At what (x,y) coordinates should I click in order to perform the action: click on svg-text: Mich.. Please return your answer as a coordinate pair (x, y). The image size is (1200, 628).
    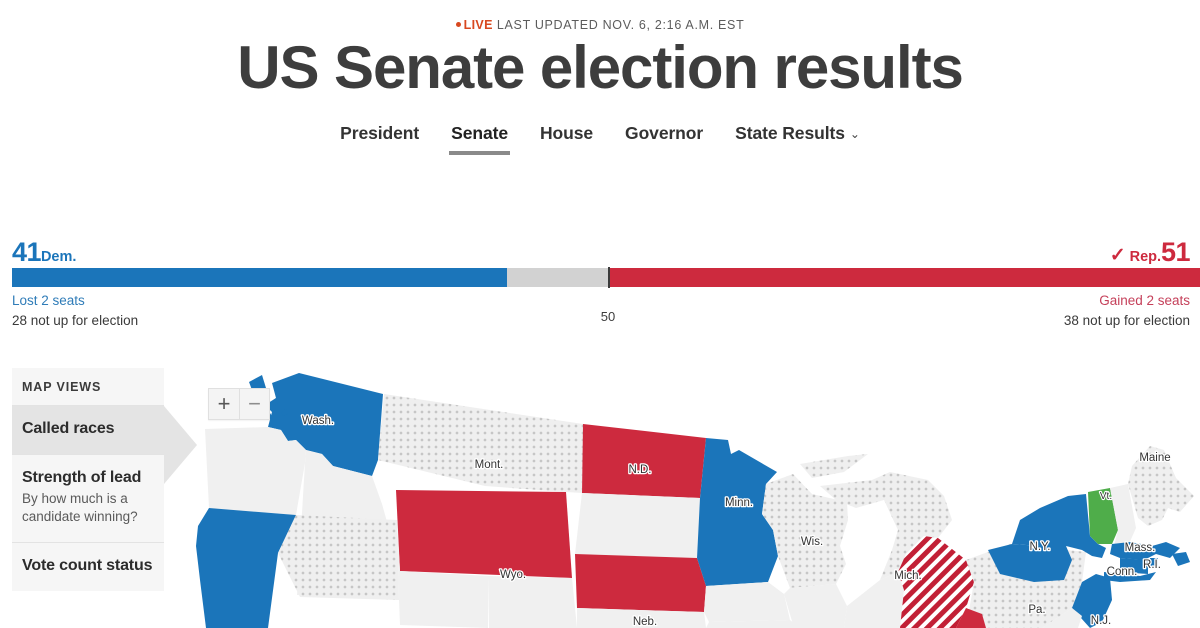
    Looking at the image, I should click on (907, 576).